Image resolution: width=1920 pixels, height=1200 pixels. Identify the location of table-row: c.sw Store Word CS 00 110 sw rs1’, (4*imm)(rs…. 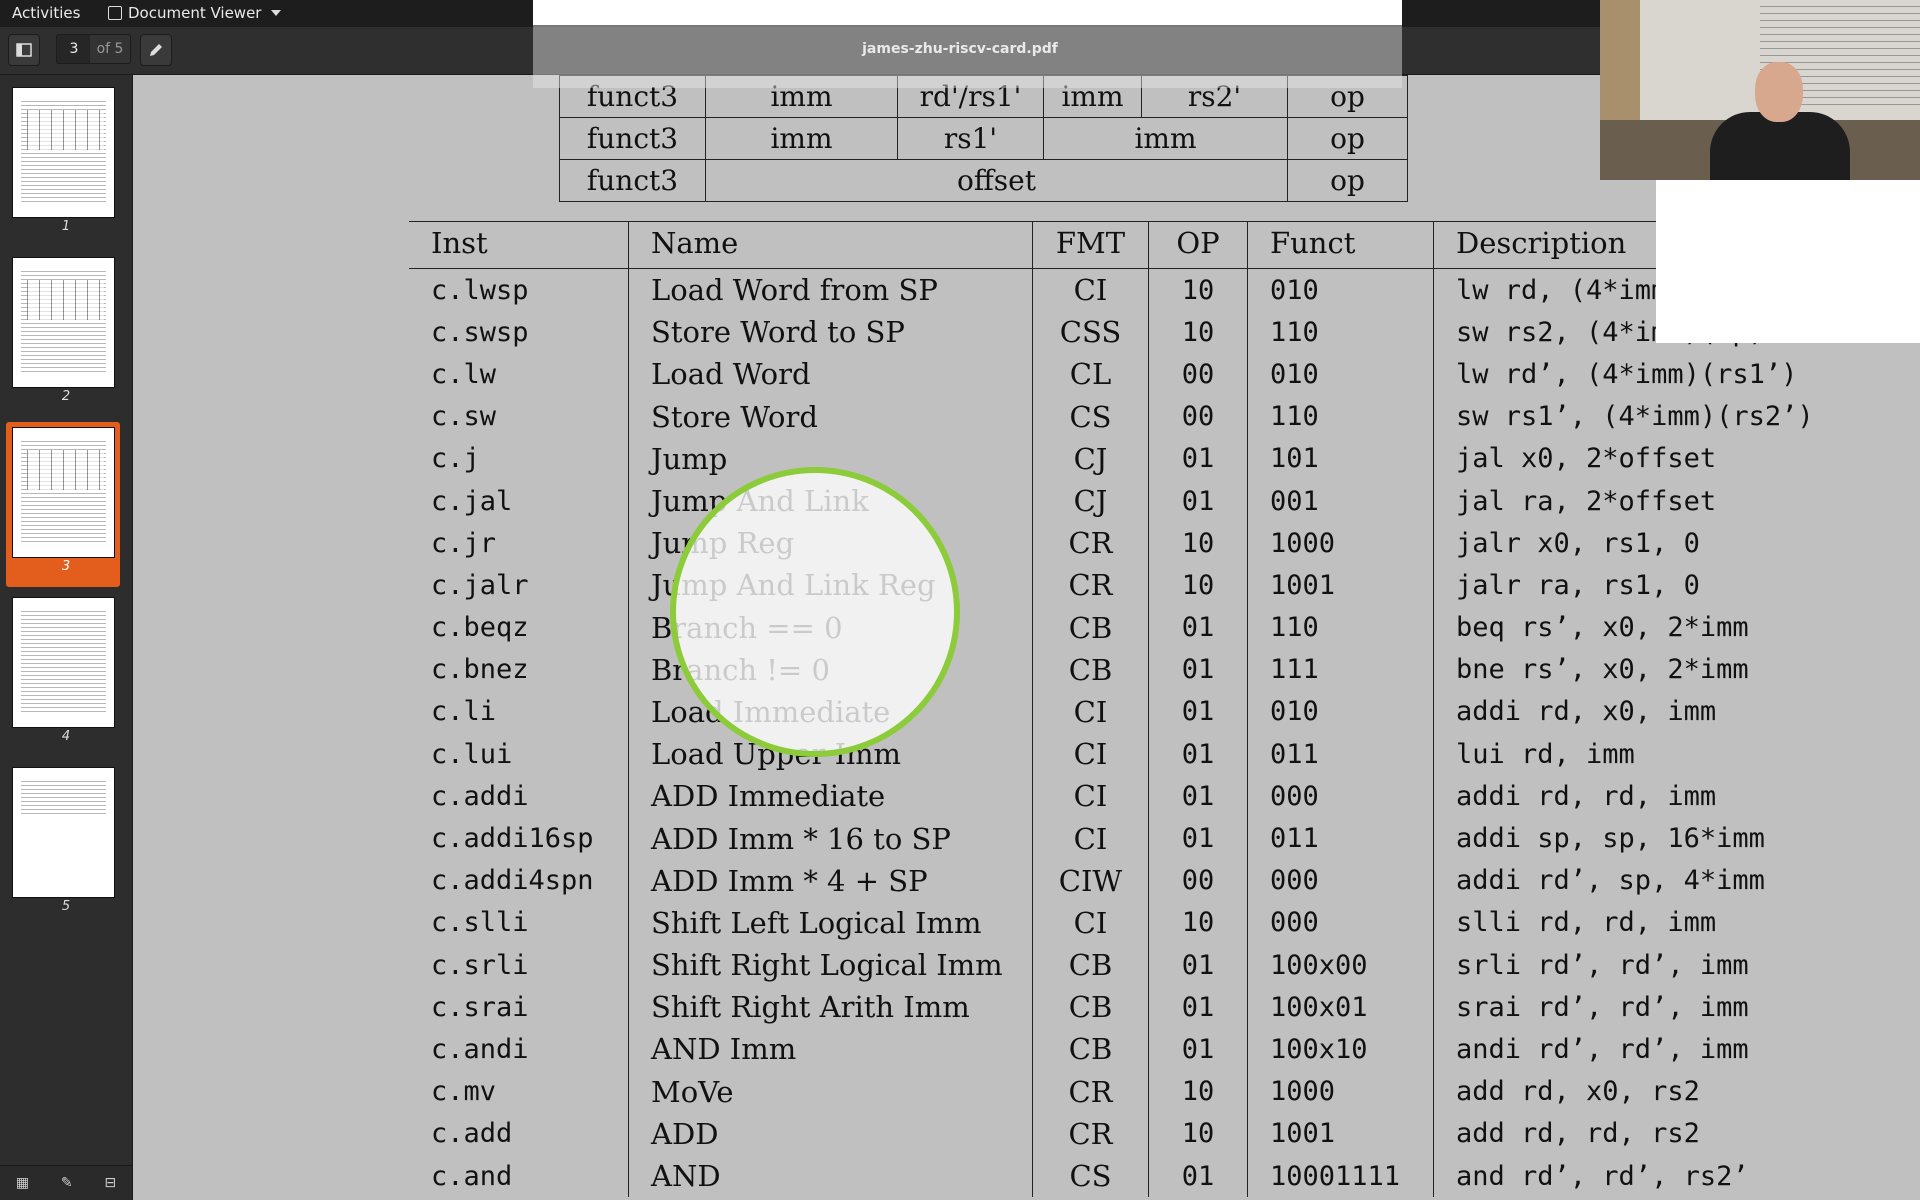
(1123, 416).